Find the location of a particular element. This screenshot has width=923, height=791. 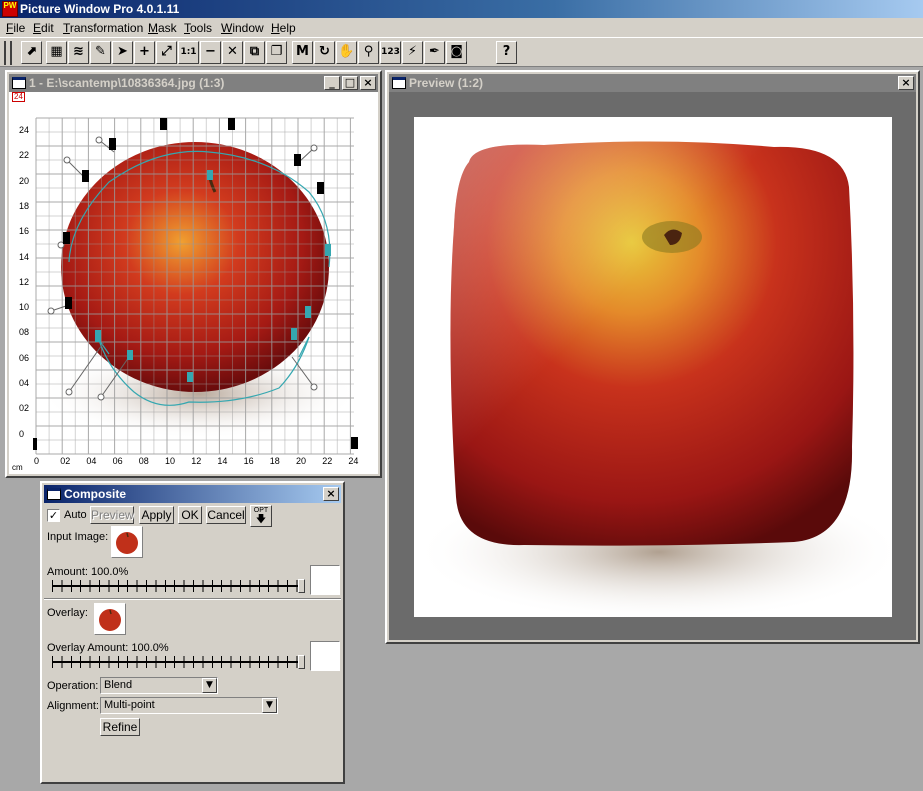

magnifier-icon: ⚲ is located at coordinates (368, 52).